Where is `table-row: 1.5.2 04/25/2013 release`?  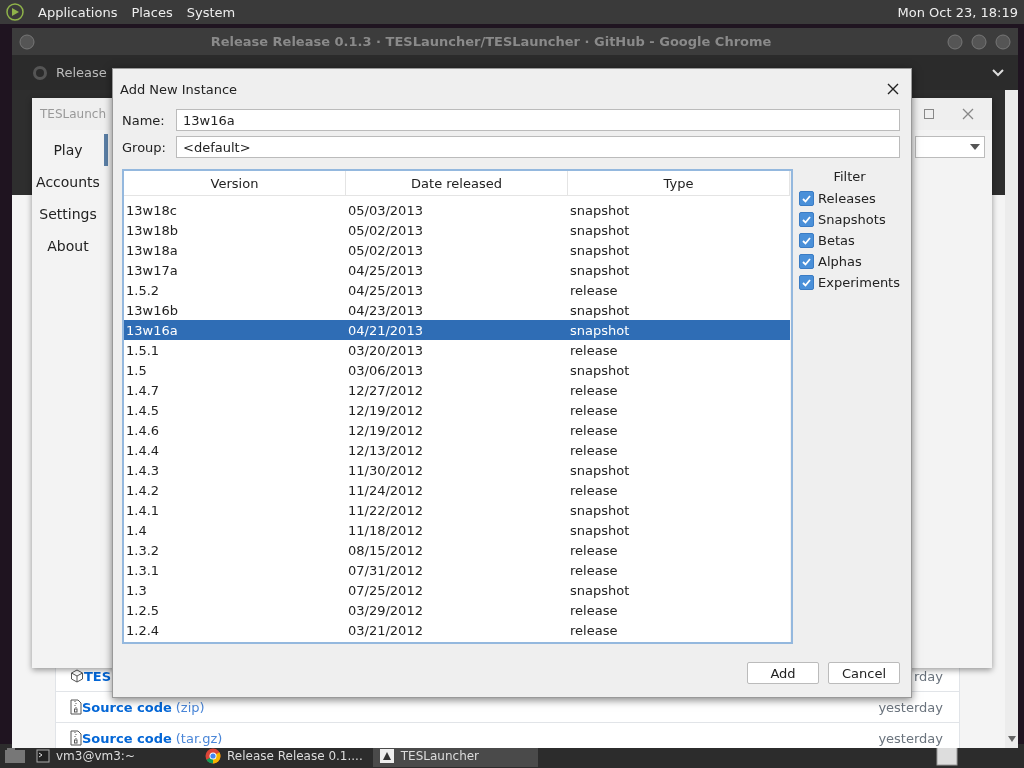
table-row: 1.5.2 04/25/2013 release is located at coordinates (457, 290).